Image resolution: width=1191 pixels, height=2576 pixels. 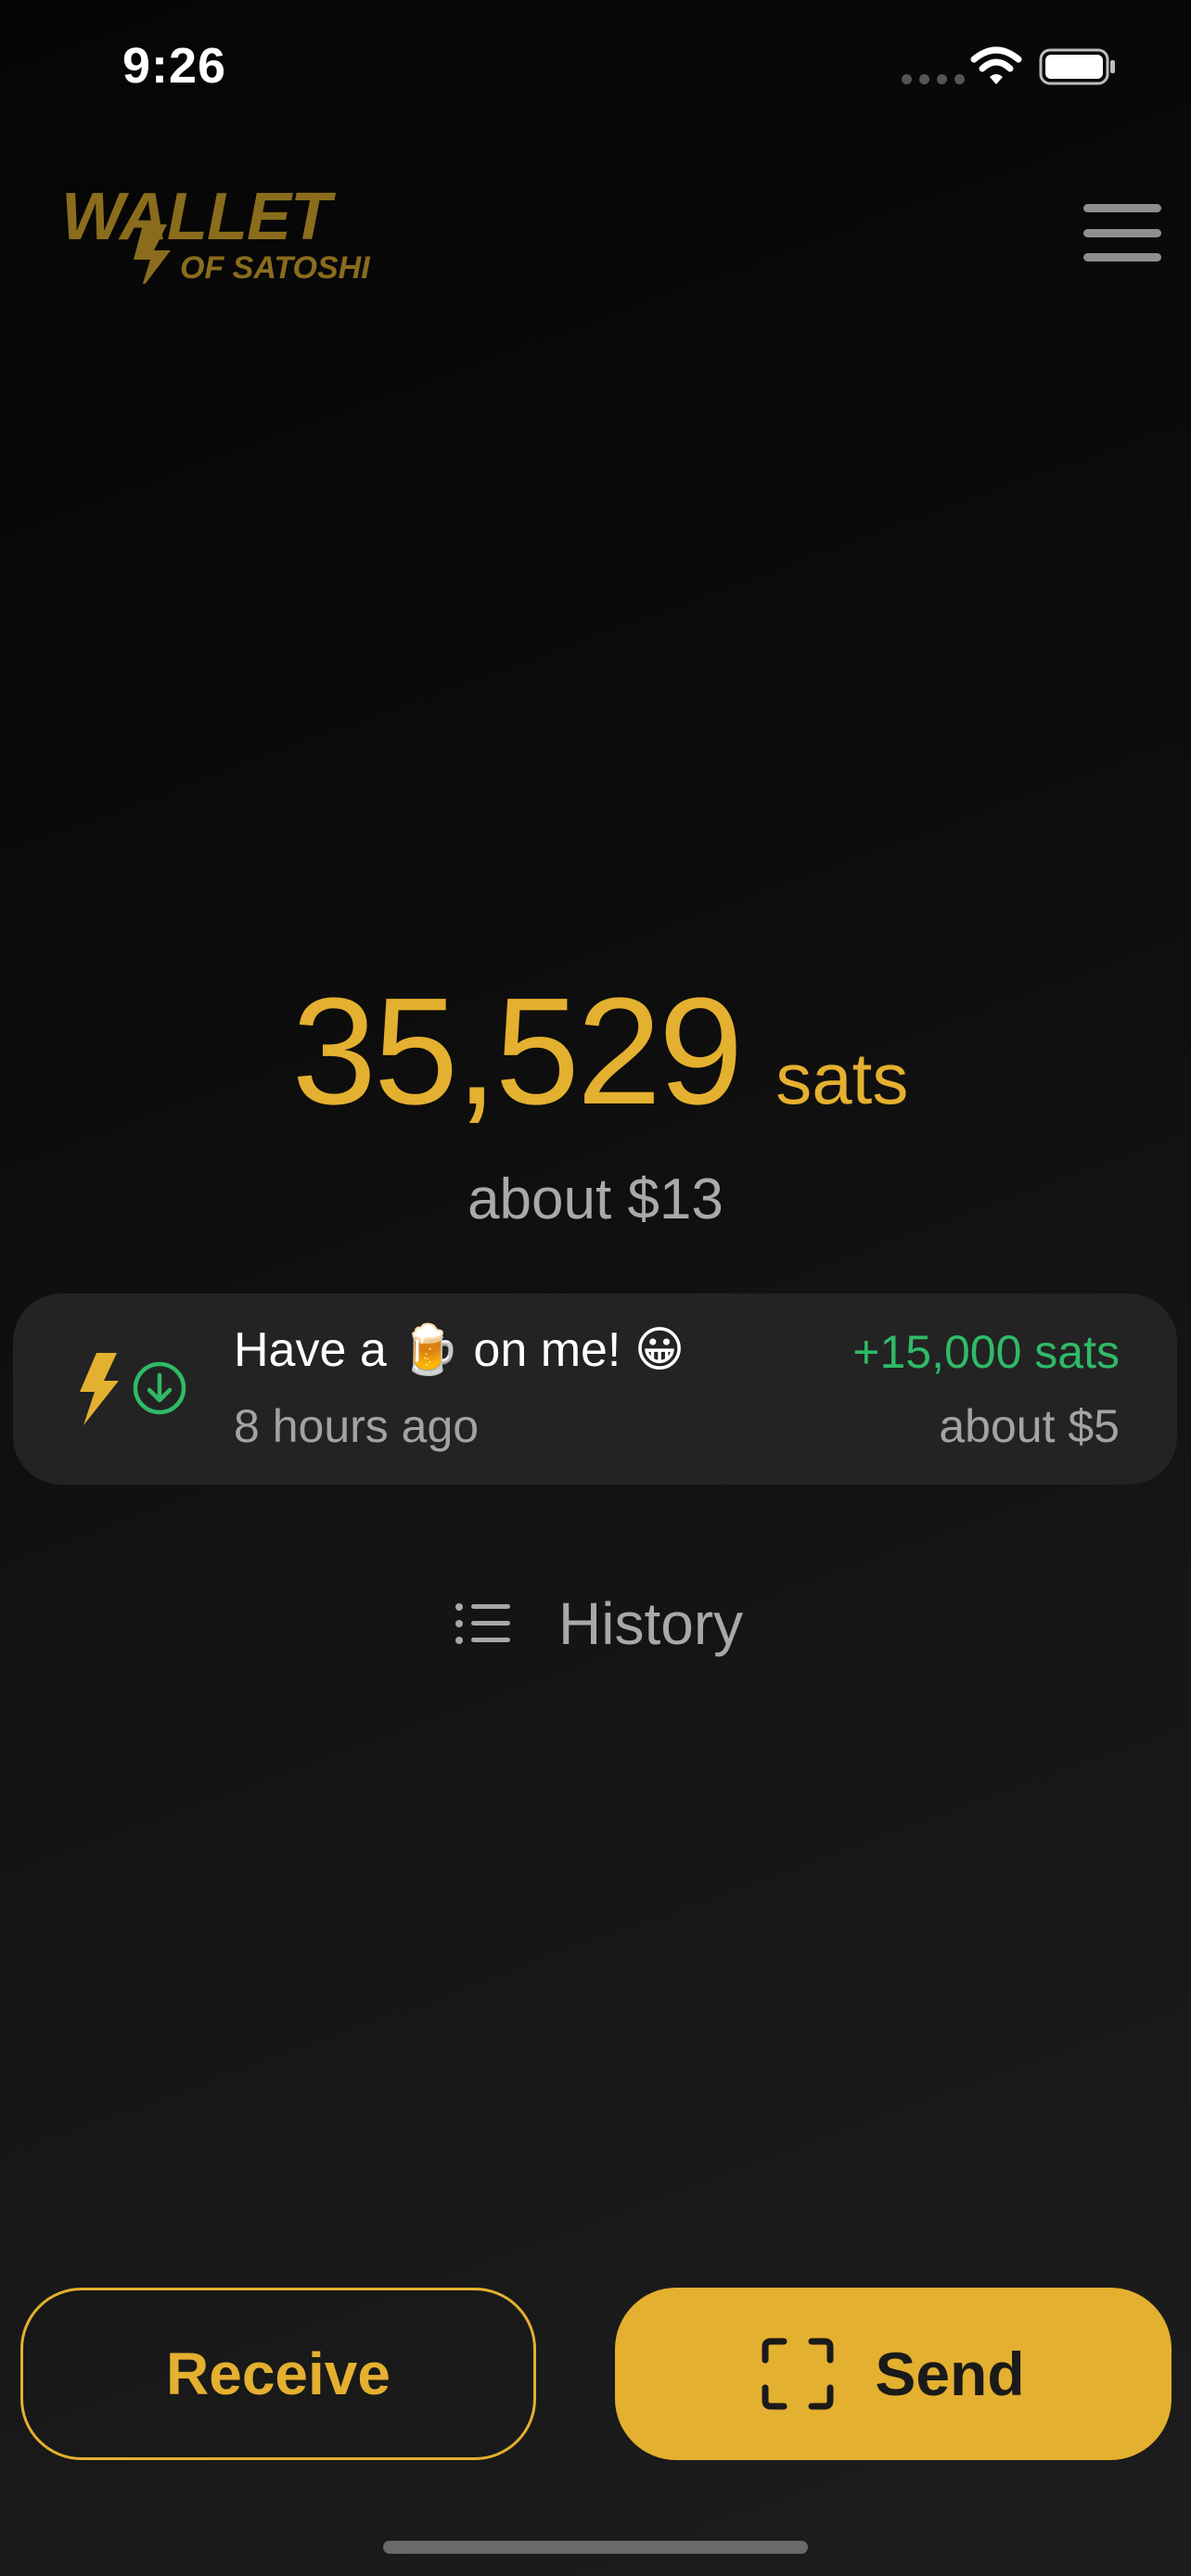 I want to click on wifi-icon, so click(x=996, y=65).